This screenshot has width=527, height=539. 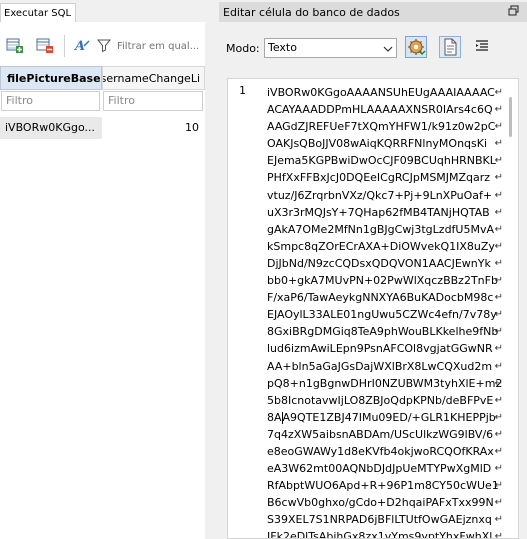 What do you see at coordinates (102, 11) in the screenshot?
I see `left-tab-strip: Executar SQL` at bounding box center [102, 11].